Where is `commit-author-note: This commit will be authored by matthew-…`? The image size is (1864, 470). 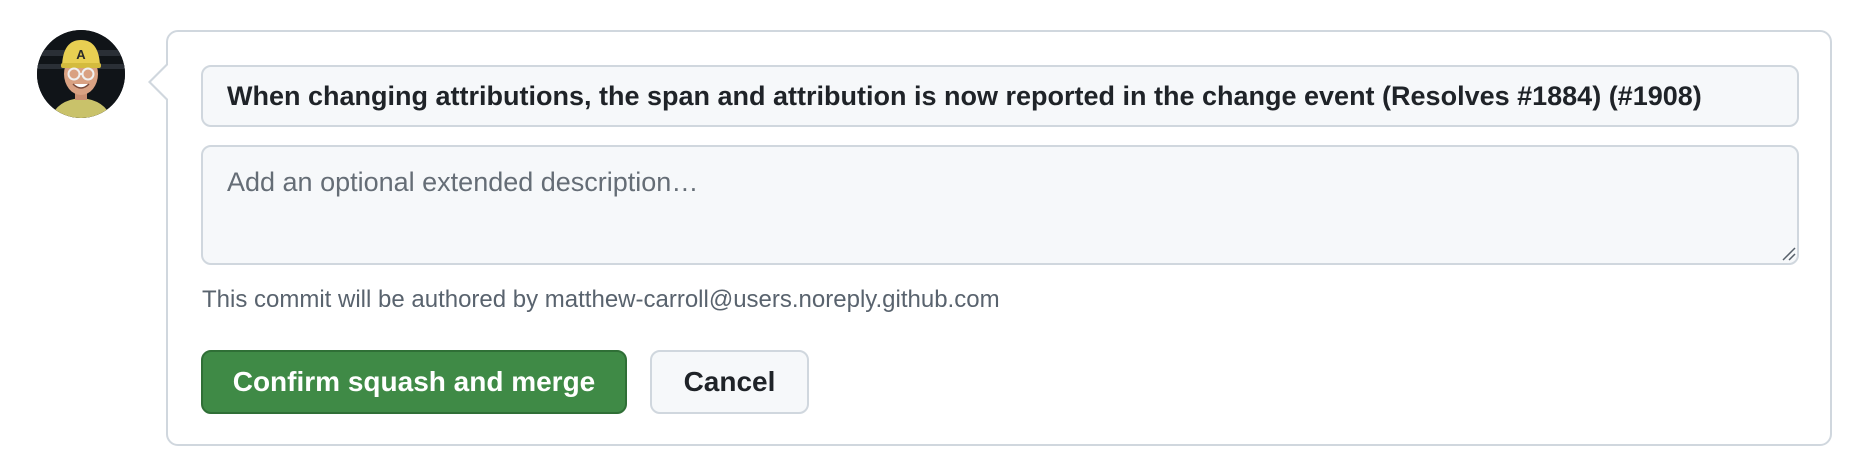 commit-author-note: This commit will be authored by matthew-… is located at coordinates (601, 299).